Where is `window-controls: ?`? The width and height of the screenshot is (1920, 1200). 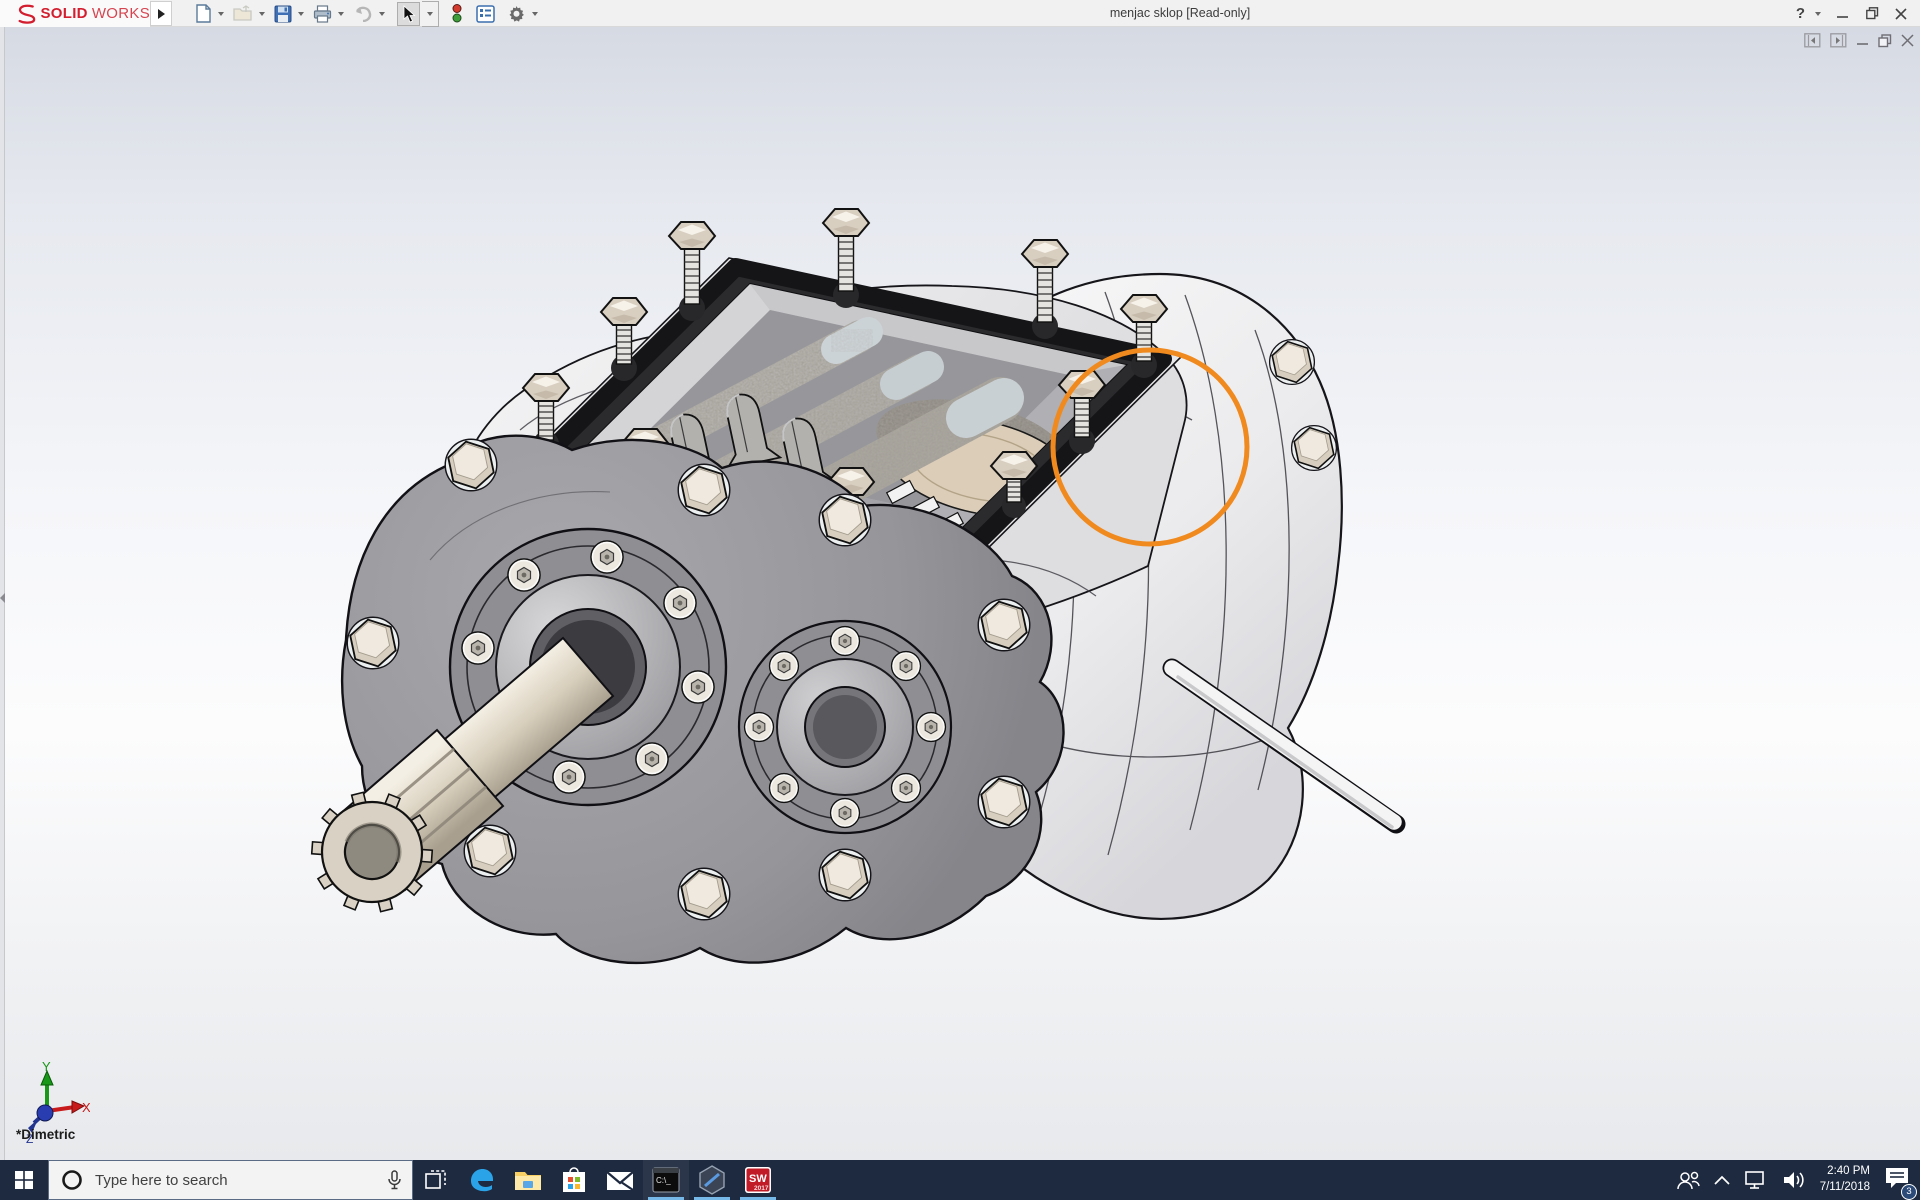
window-controls: ? is located at coordinates (1853, 13).